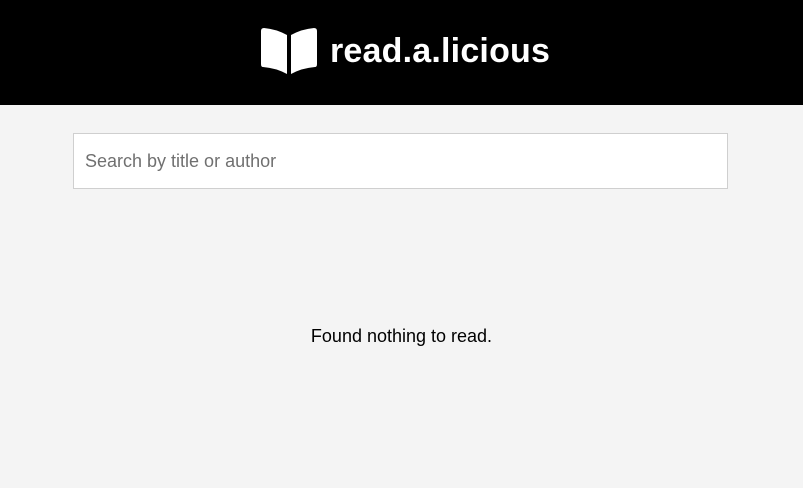  I want to click on empty-results-message: Found nothing to read., so click(401, 336).